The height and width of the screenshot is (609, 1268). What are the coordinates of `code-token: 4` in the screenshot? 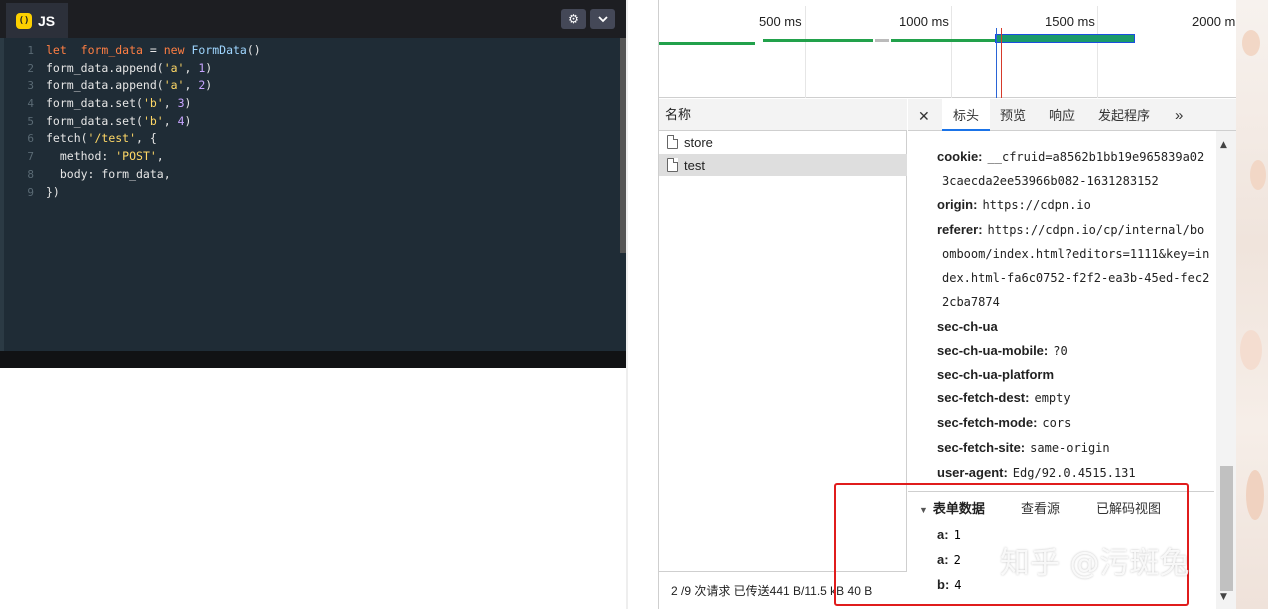 It's located at (181, 120).